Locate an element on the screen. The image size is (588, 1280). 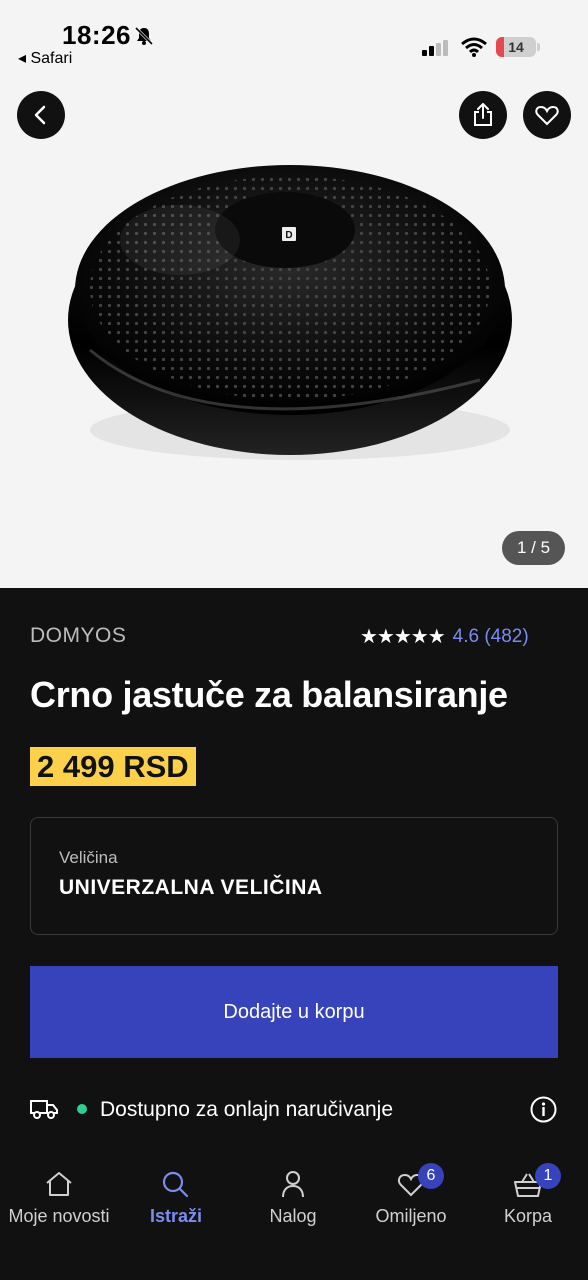
battery-level: 14 is located at coordinates (516, 47).